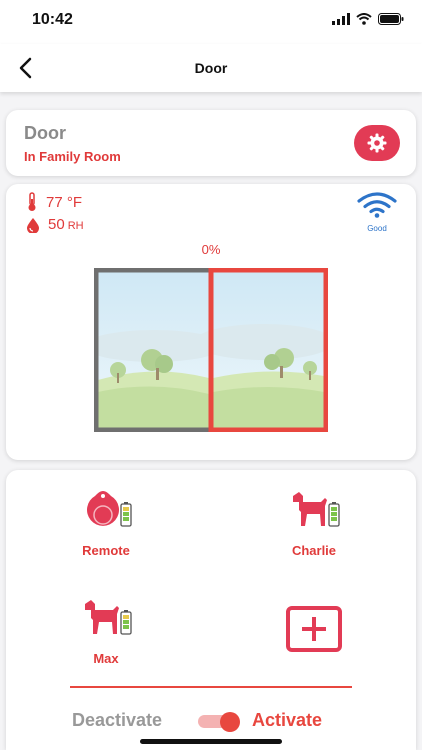 The height and width of the screenshot is (750, 422). I want to click on wifi-icon, so click(377, 205).